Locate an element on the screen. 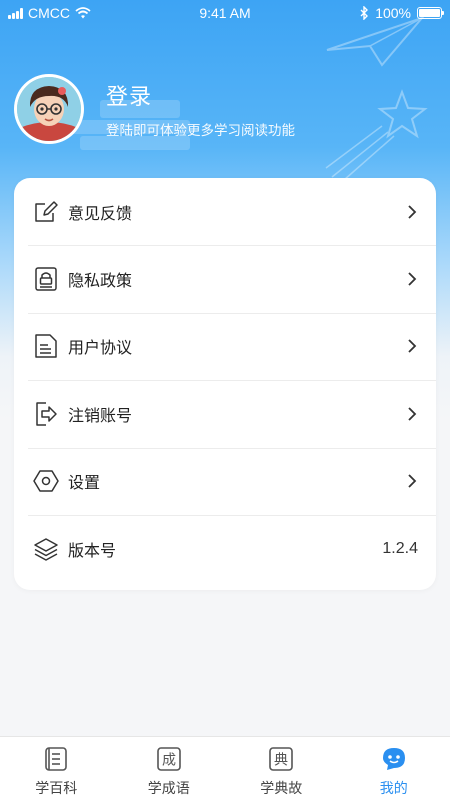  allusion-icon: 典 is located at coordinates (281, 759).